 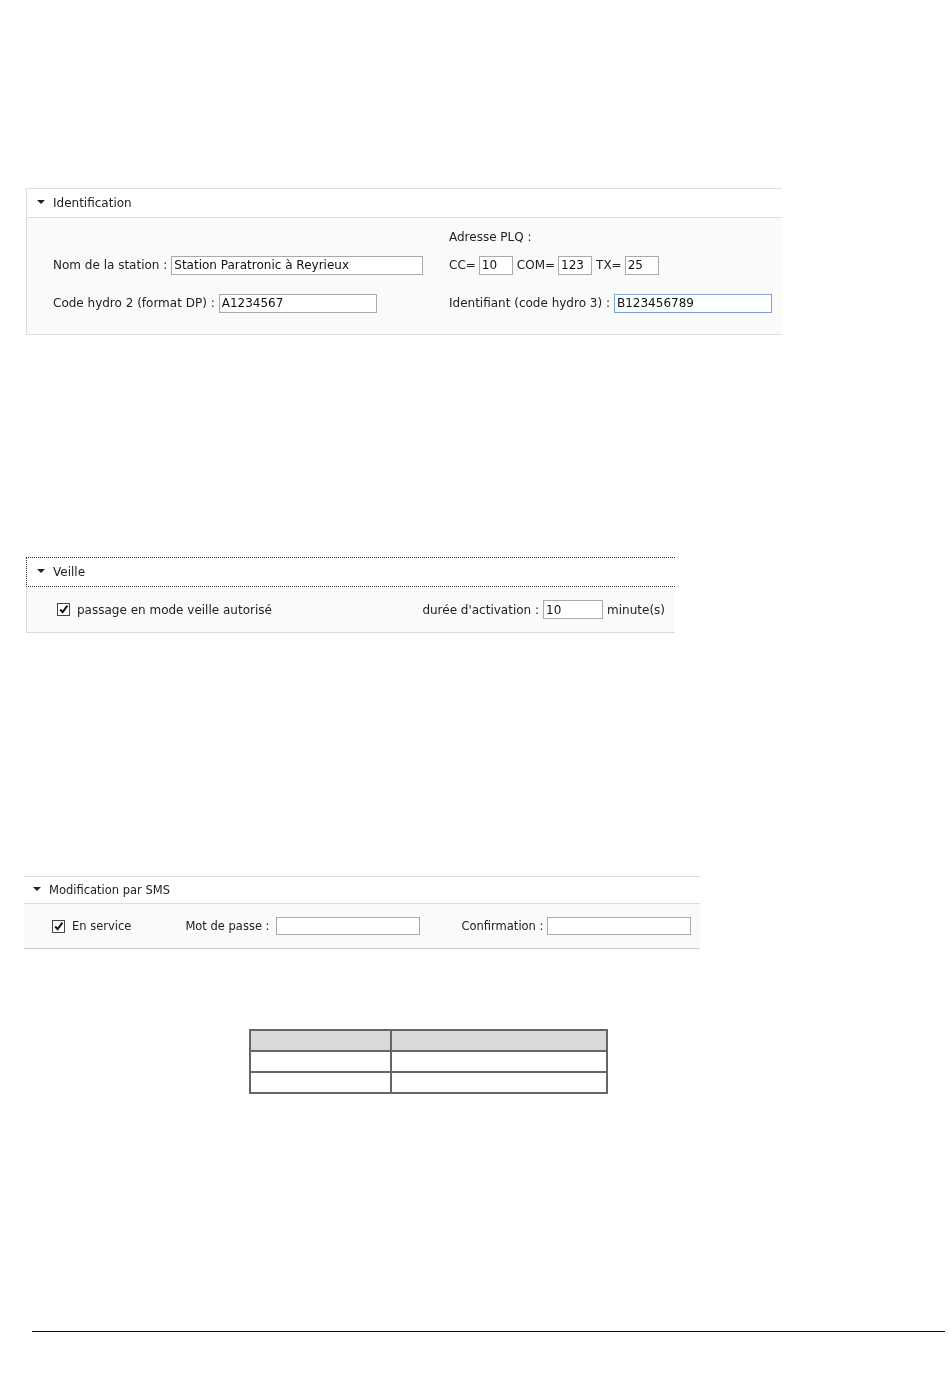 What do you see at coordinates (174, 609) in the screenshot?
I see `checkbox-label: passage en mode veille autorisé` at bounding box center [174, 609].